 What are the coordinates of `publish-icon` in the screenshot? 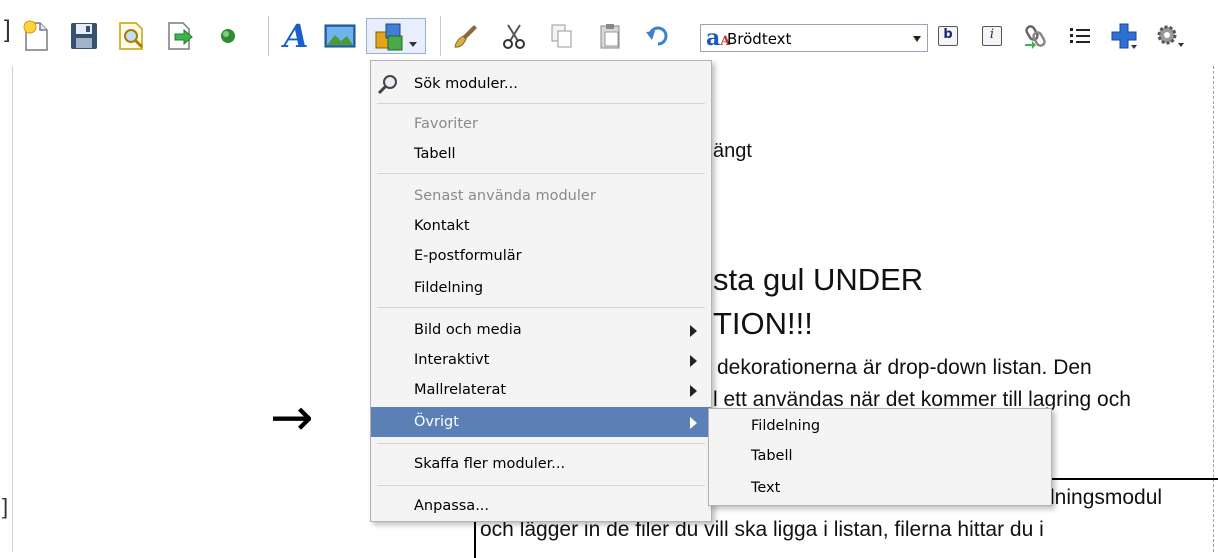 It's located at (180, 36).